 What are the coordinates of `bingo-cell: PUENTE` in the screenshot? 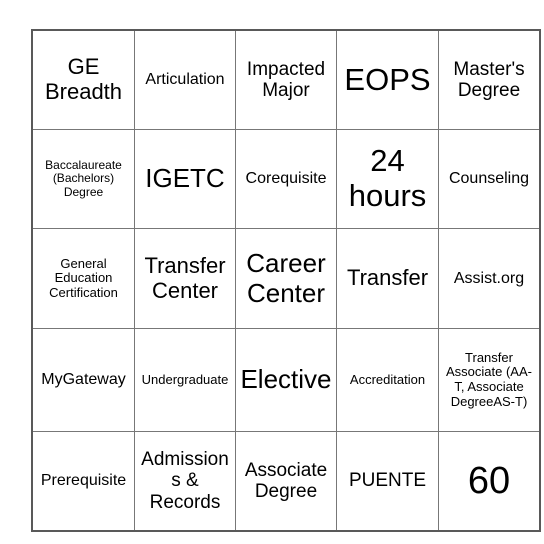 It's located at (387, 481).